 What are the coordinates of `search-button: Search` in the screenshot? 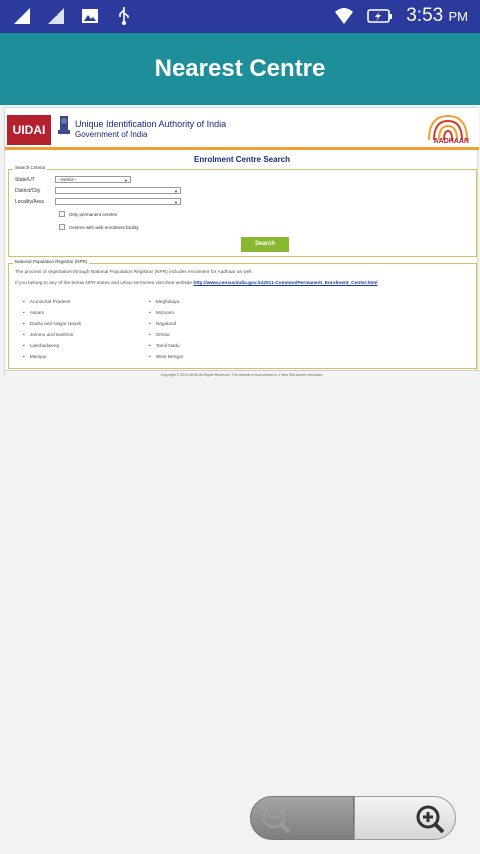 It's located at (265, 244).